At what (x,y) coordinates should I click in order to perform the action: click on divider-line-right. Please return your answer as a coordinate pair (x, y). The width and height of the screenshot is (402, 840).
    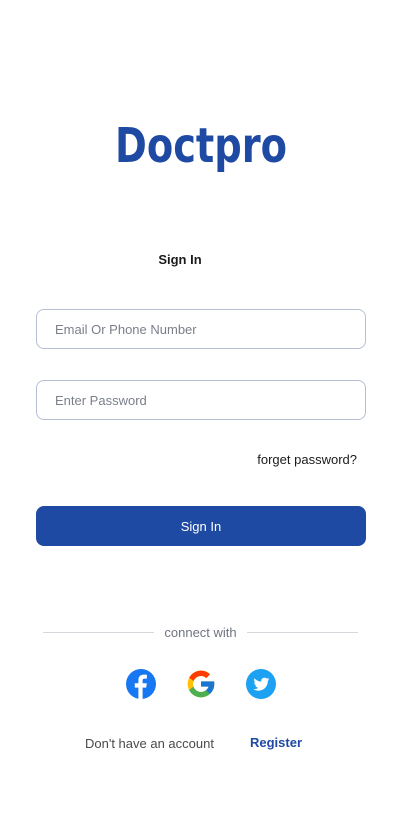
    Looking at the image, I should click on (302, 632).